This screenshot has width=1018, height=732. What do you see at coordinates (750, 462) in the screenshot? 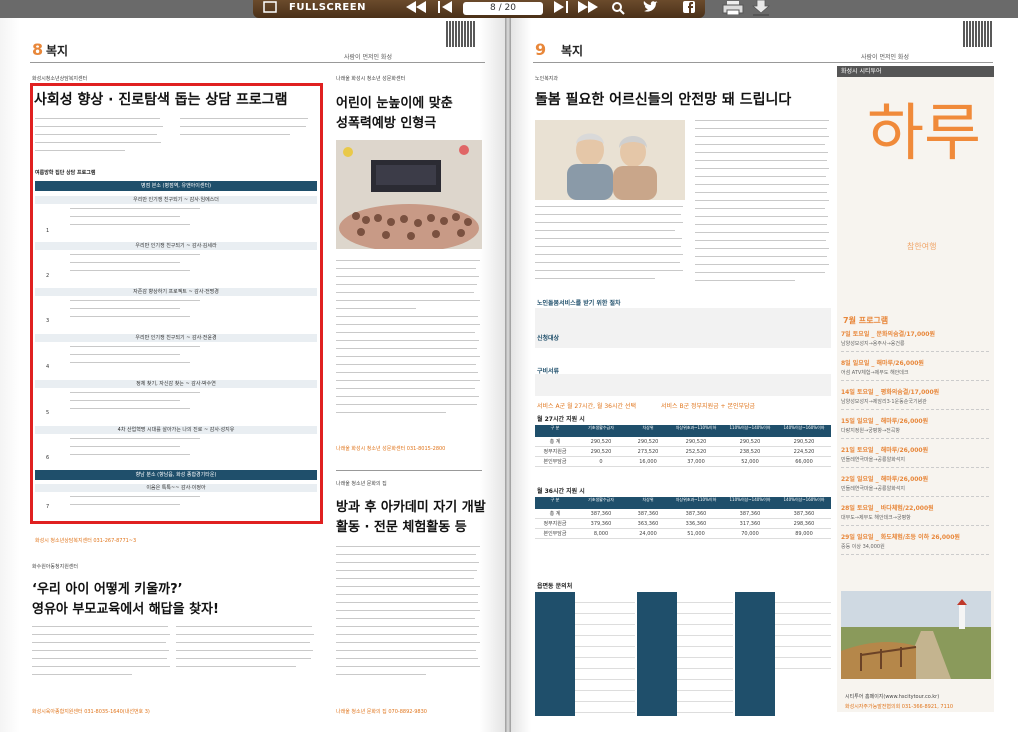
I see `table-cell: 52,000` at bounding box center [750, 462].